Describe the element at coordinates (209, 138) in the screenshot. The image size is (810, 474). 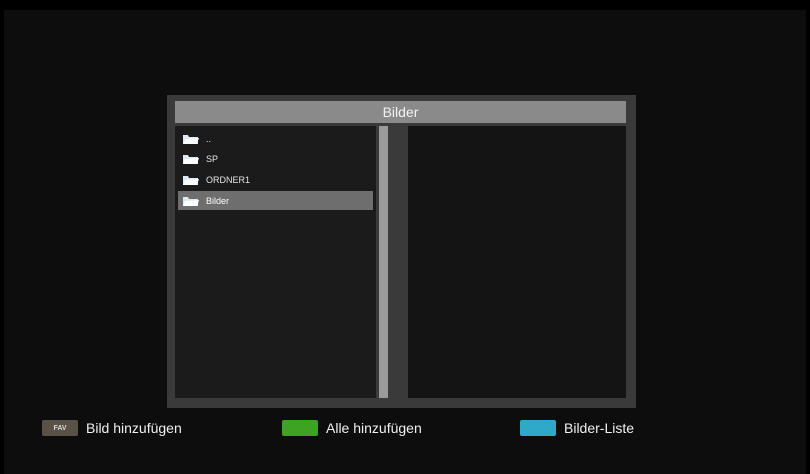
I see `list-item-label: ..` at that location.